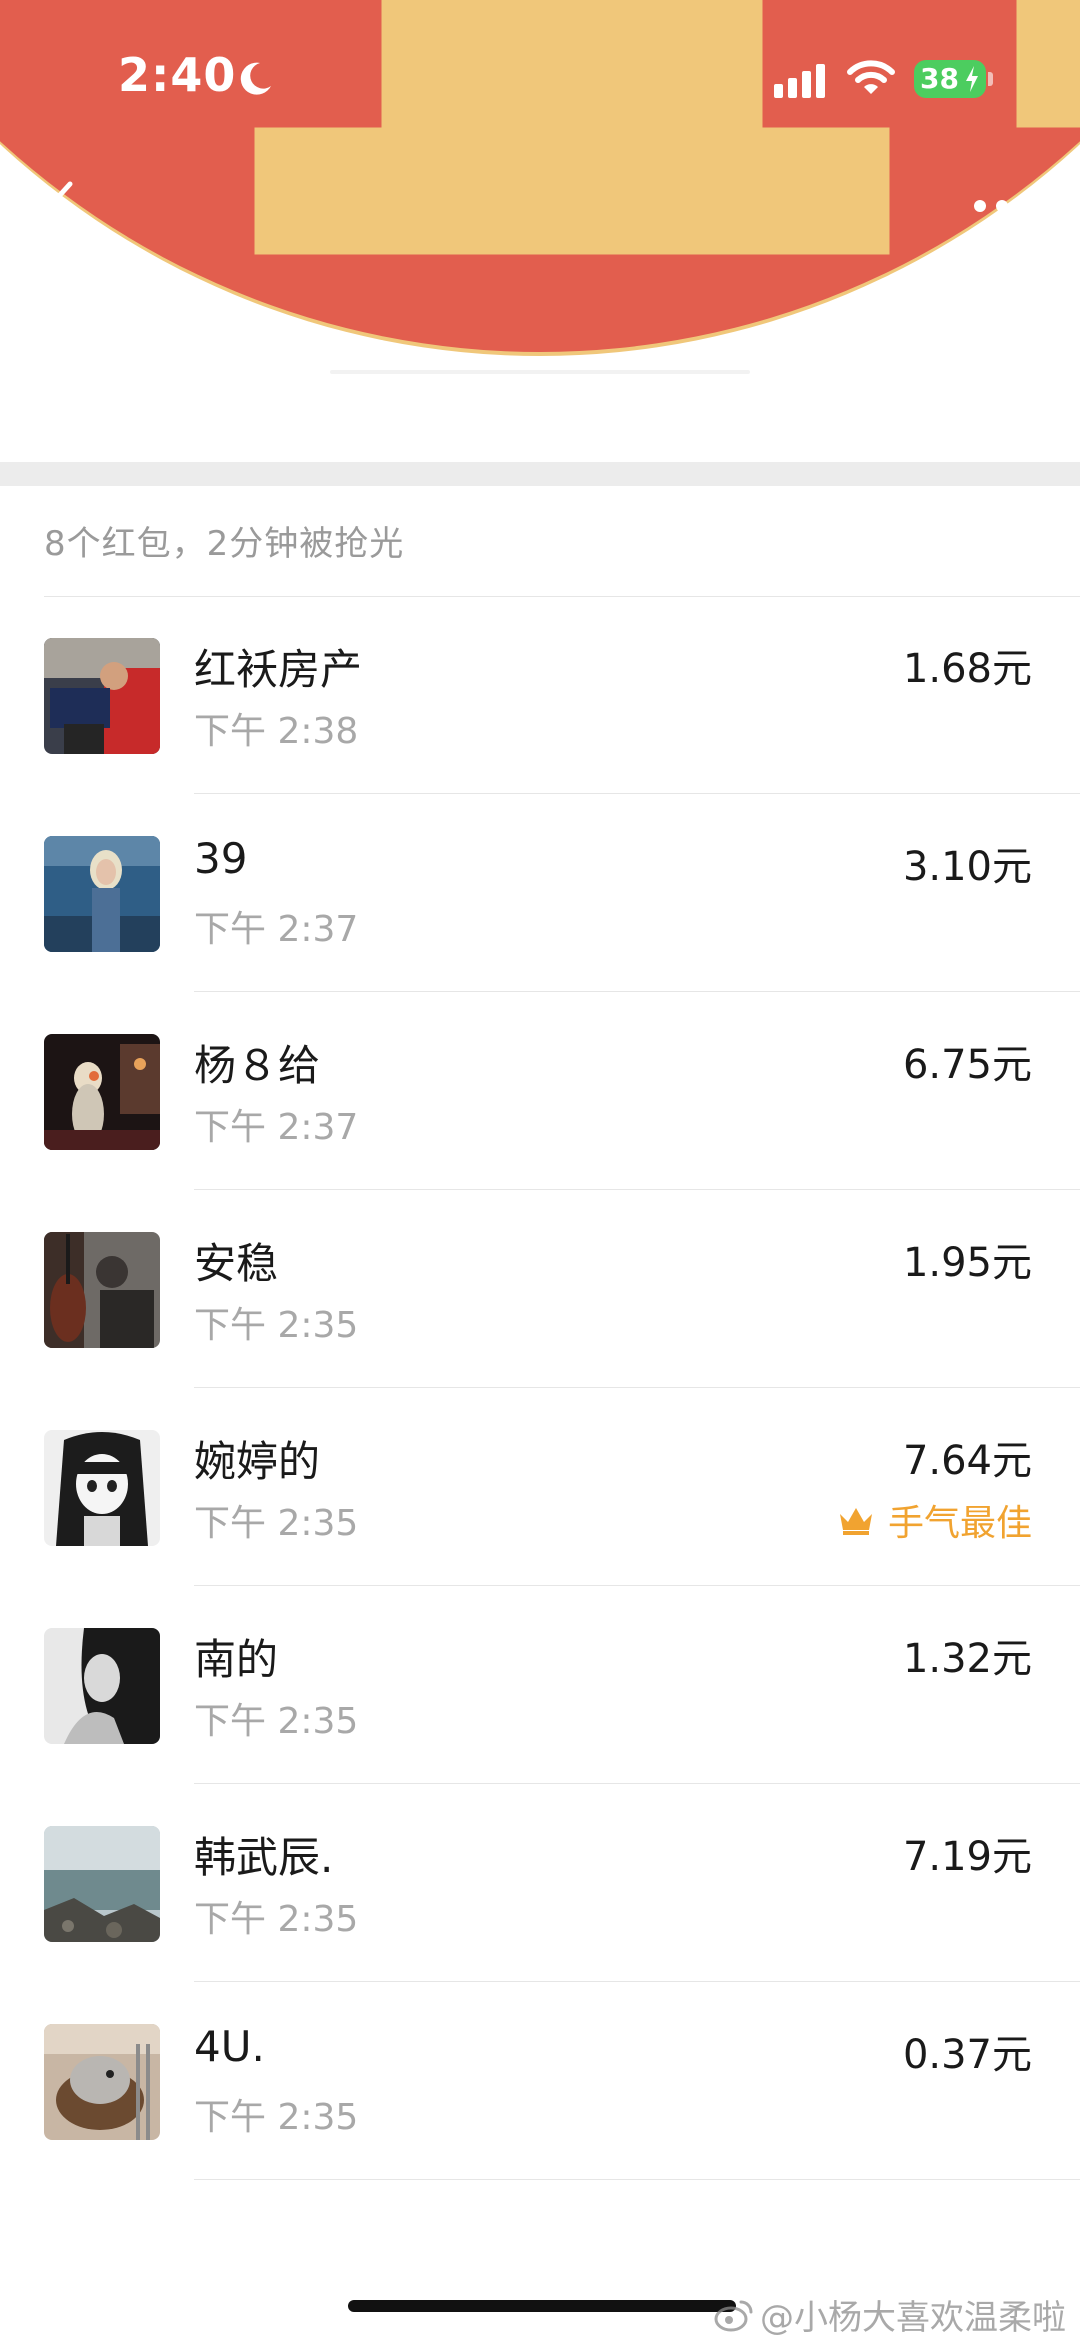  I want to click on list-item: 安稳 下午 2:35 1.95元, so click(540, 1289).